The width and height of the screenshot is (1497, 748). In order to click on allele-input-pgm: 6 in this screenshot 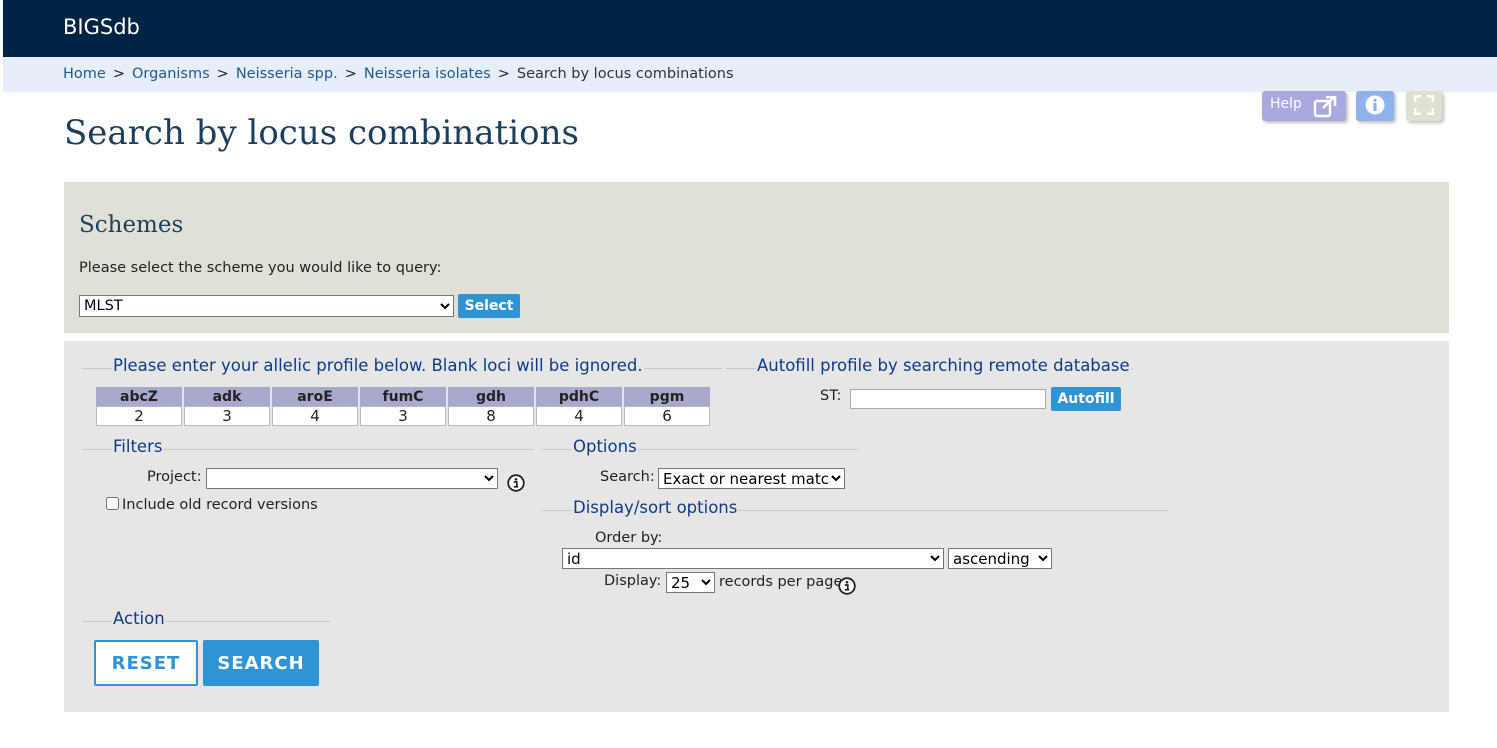, I will do `click(667, 416)`.